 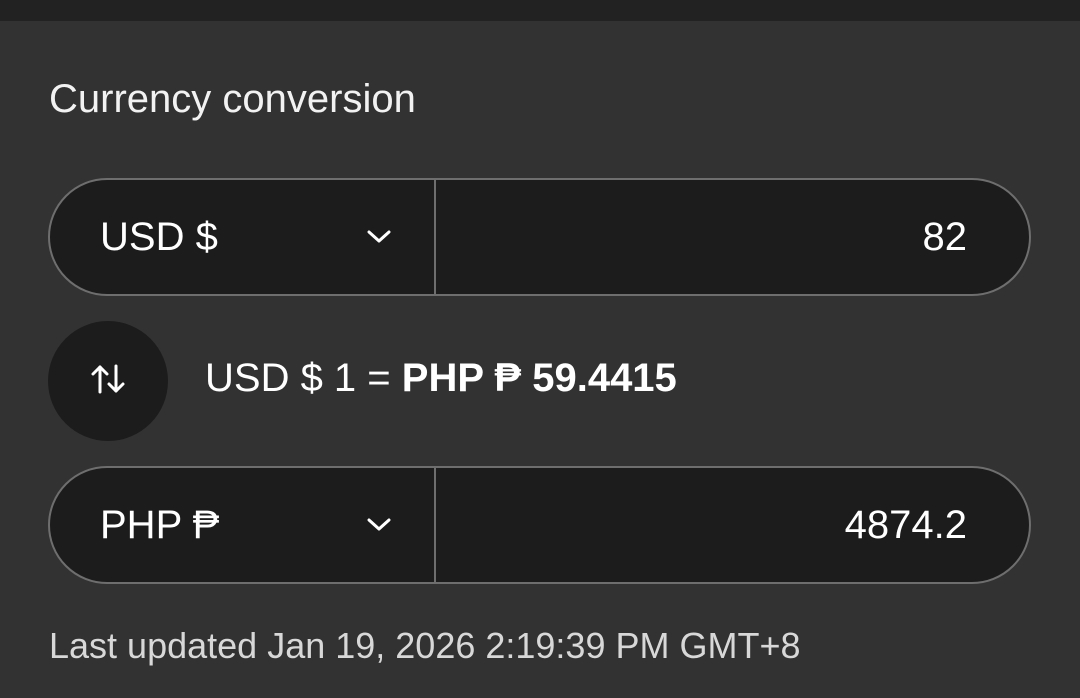 I want to click on swap-vertical-arrows-icon, so click(x=108, y=381).